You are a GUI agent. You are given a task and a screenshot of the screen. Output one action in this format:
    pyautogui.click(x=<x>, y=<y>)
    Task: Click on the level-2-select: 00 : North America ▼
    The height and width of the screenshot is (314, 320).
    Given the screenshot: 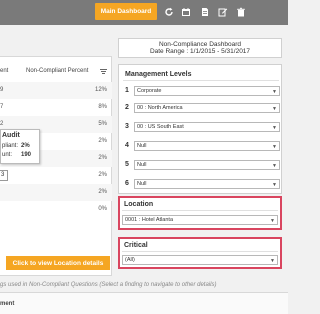 What is the action you would take?
    pyautogui.click(x=207, y=108)
    